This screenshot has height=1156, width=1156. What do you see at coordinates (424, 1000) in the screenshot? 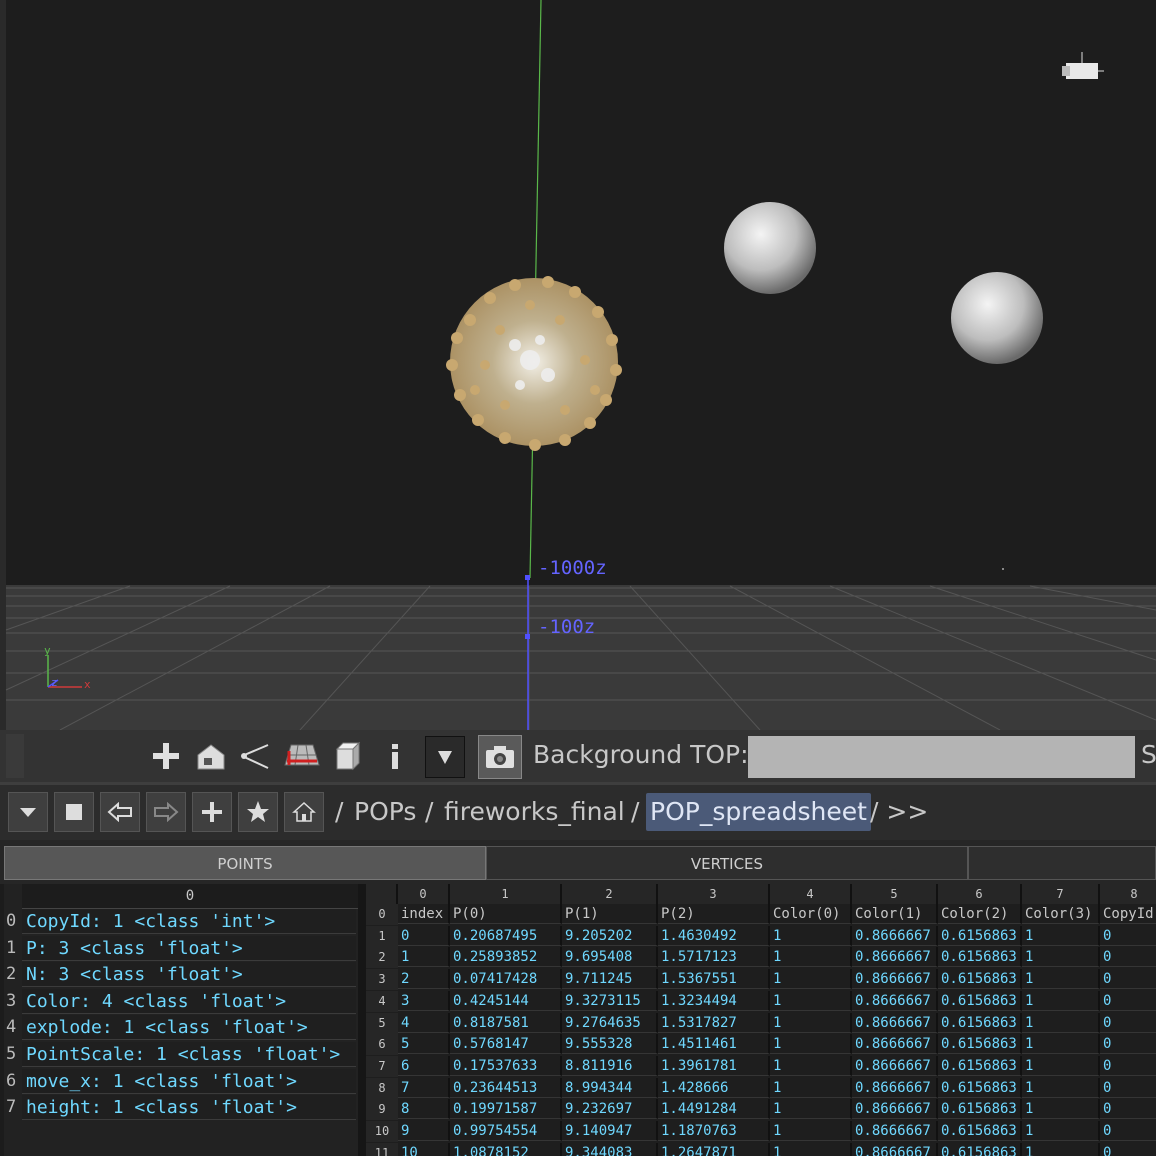
I see `table-cell: 3` at bounding box center [424, 1000].